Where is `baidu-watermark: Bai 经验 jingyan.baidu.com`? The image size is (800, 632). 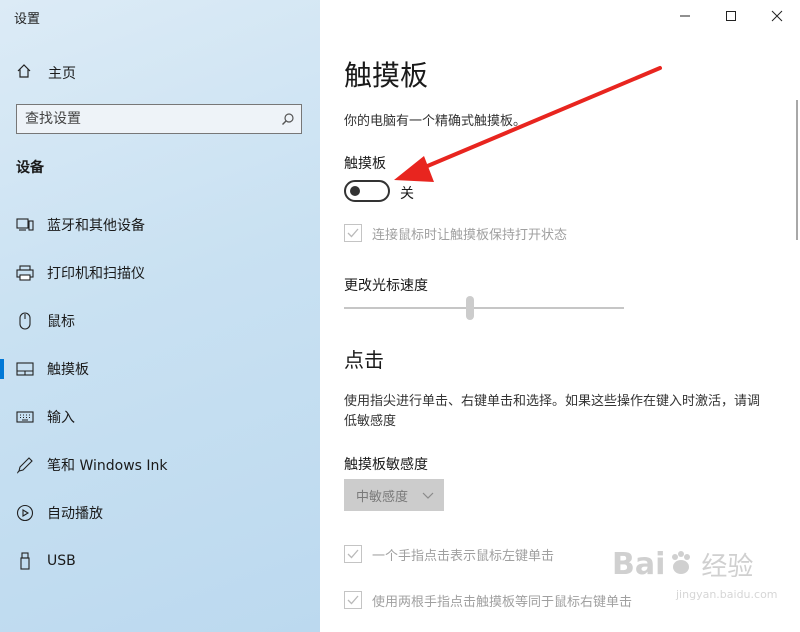
baidu-watermark: Bai 经验 jingyan.baidu.com is located at coordinates (695, 573).